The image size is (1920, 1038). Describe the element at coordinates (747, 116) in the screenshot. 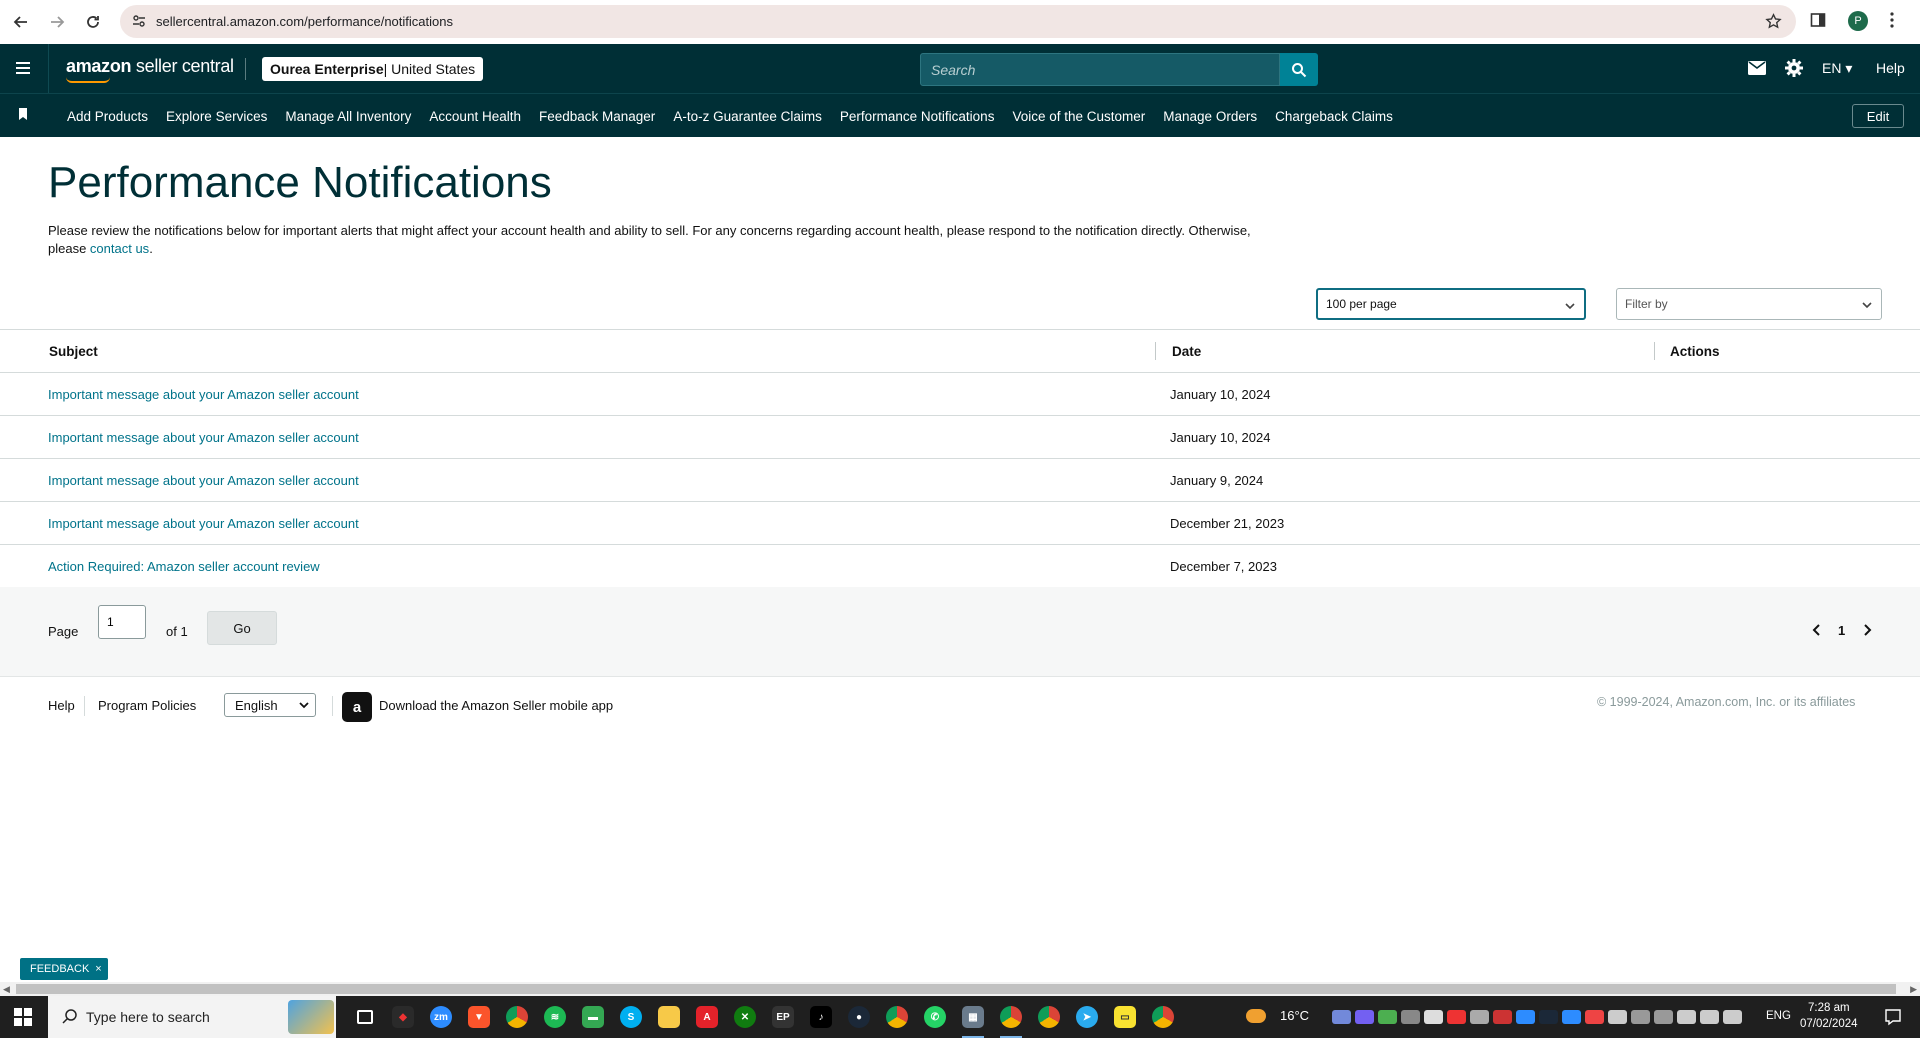

I see `nav-link-a-to-z-claims: A-to-z Guarantee Claims` at that location.